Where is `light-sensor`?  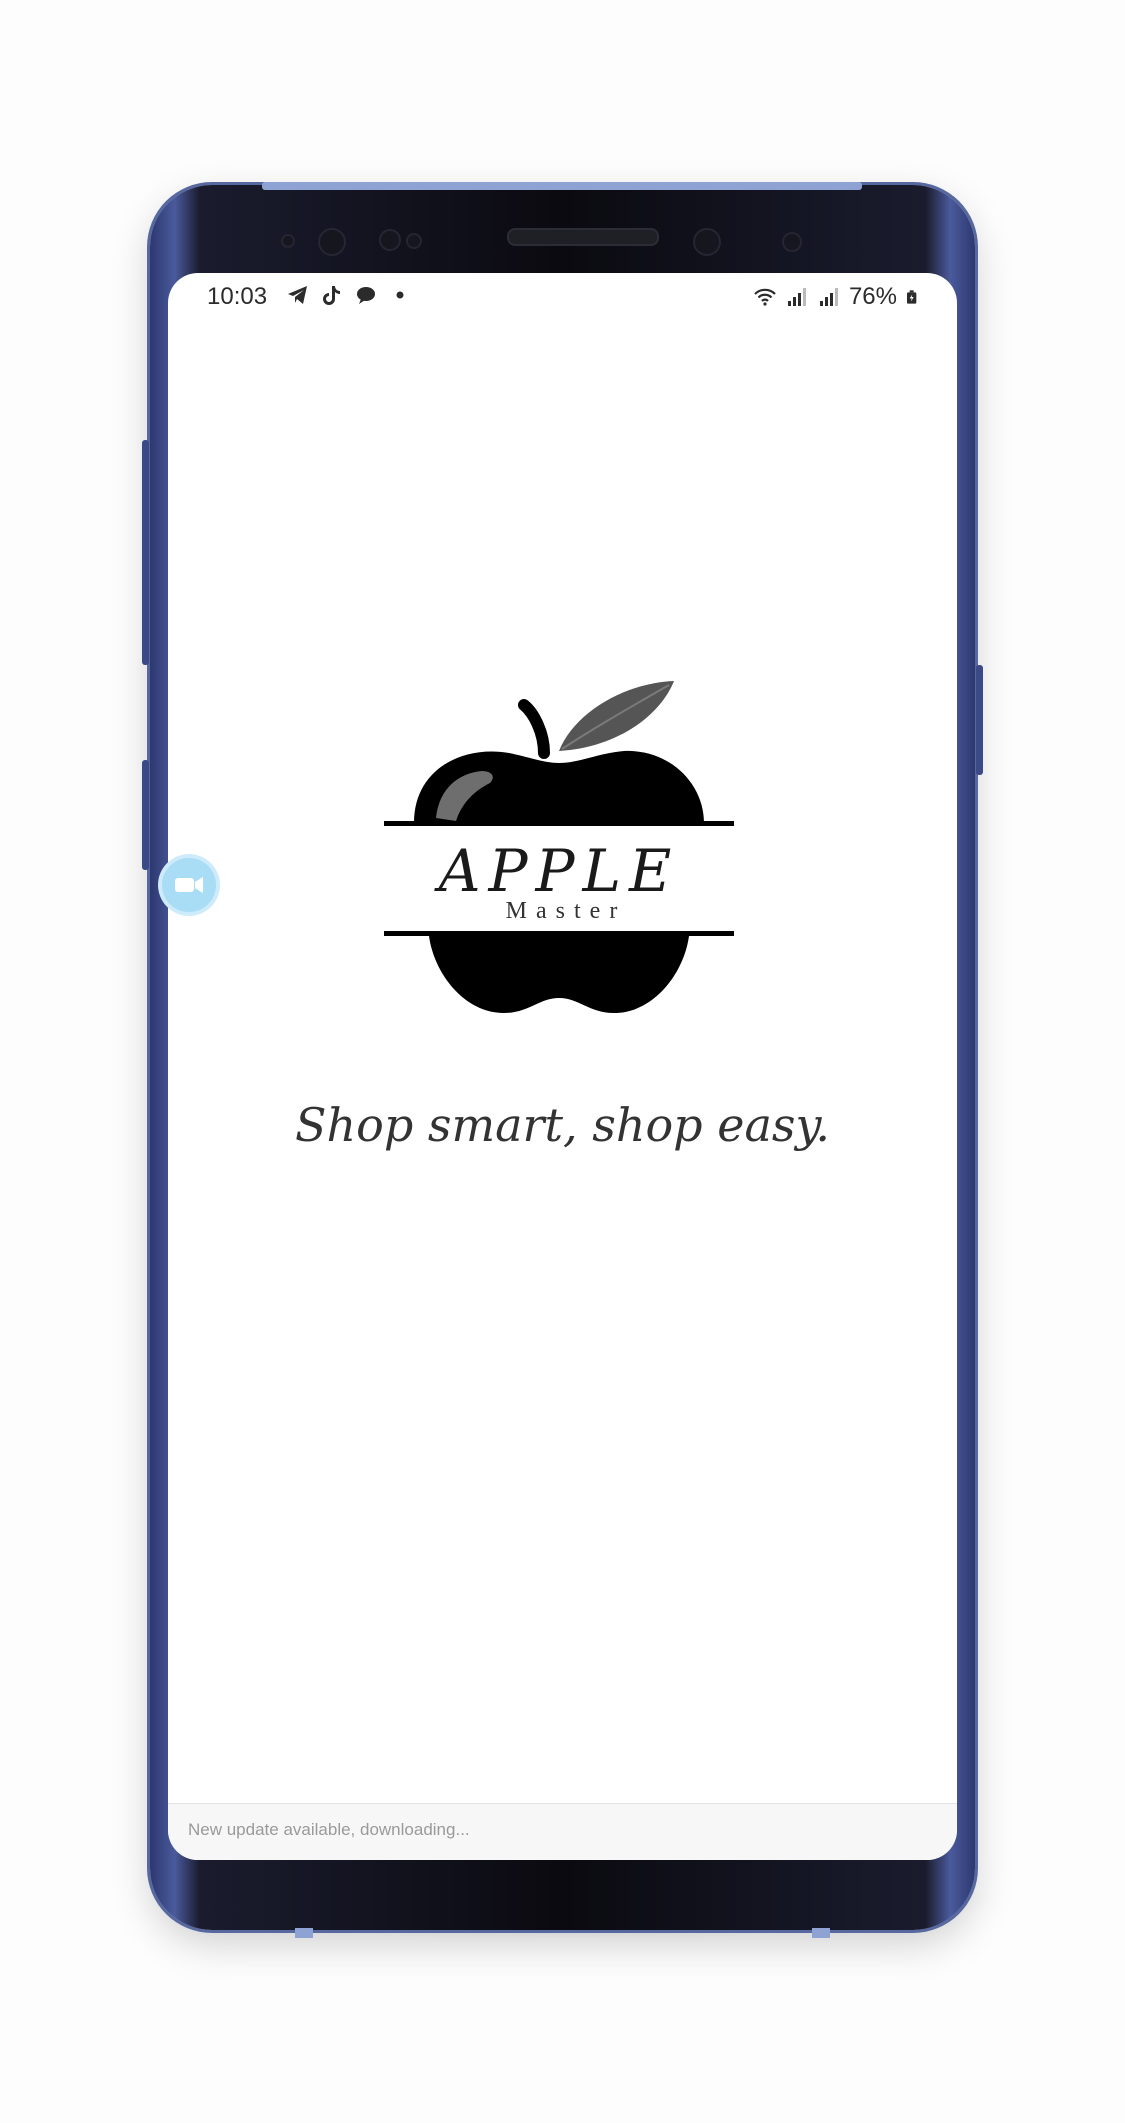 light-sensor is located at coordinates (390, 240).